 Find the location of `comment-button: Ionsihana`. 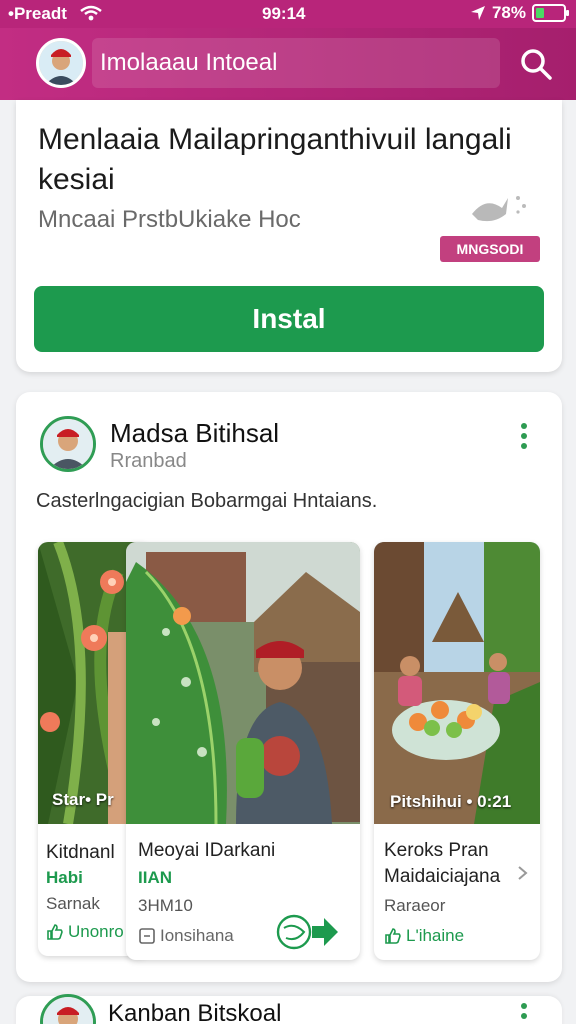

comment-button: Ionsihana is located at coordinates (186, 936).